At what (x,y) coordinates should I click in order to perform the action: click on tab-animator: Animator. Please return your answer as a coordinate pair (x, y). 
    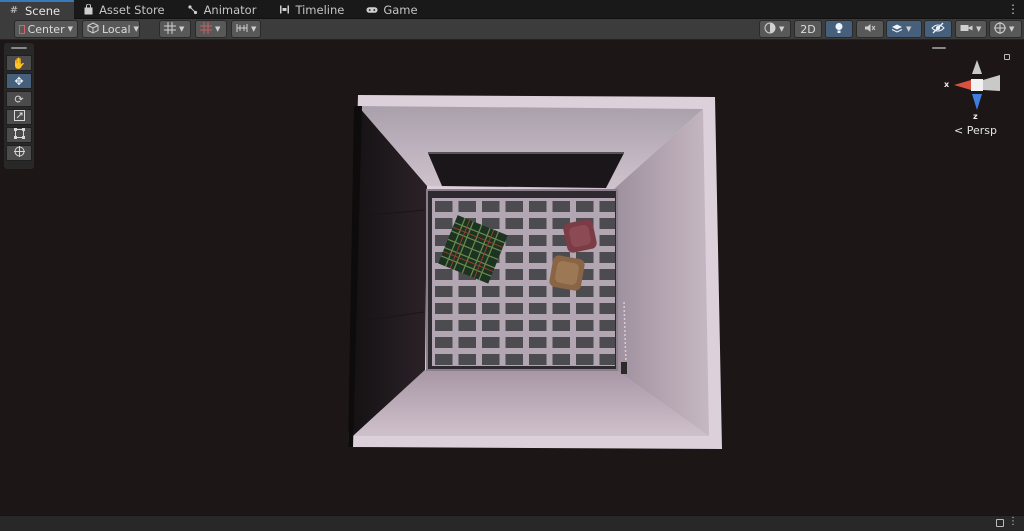
    Looking at the image, I should click on (225, 9).